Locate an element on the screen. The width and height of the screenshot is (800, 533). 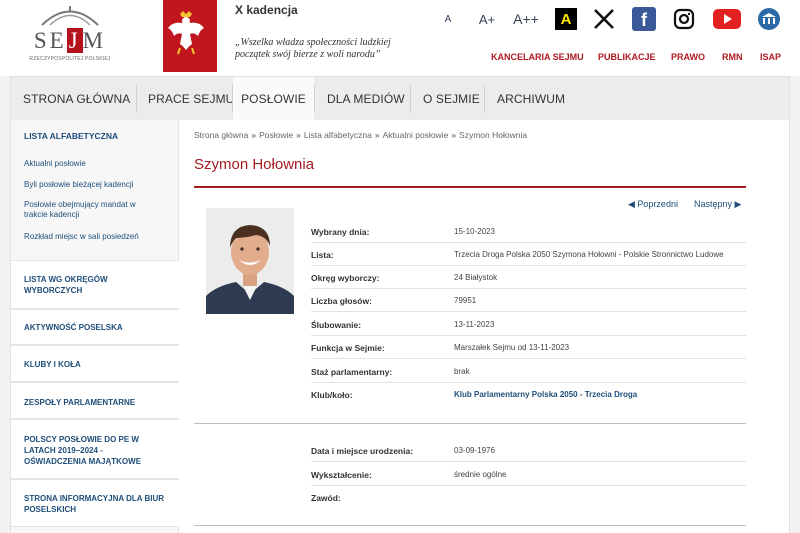
sejm-dome-icon is located at coordinates (70, 16).